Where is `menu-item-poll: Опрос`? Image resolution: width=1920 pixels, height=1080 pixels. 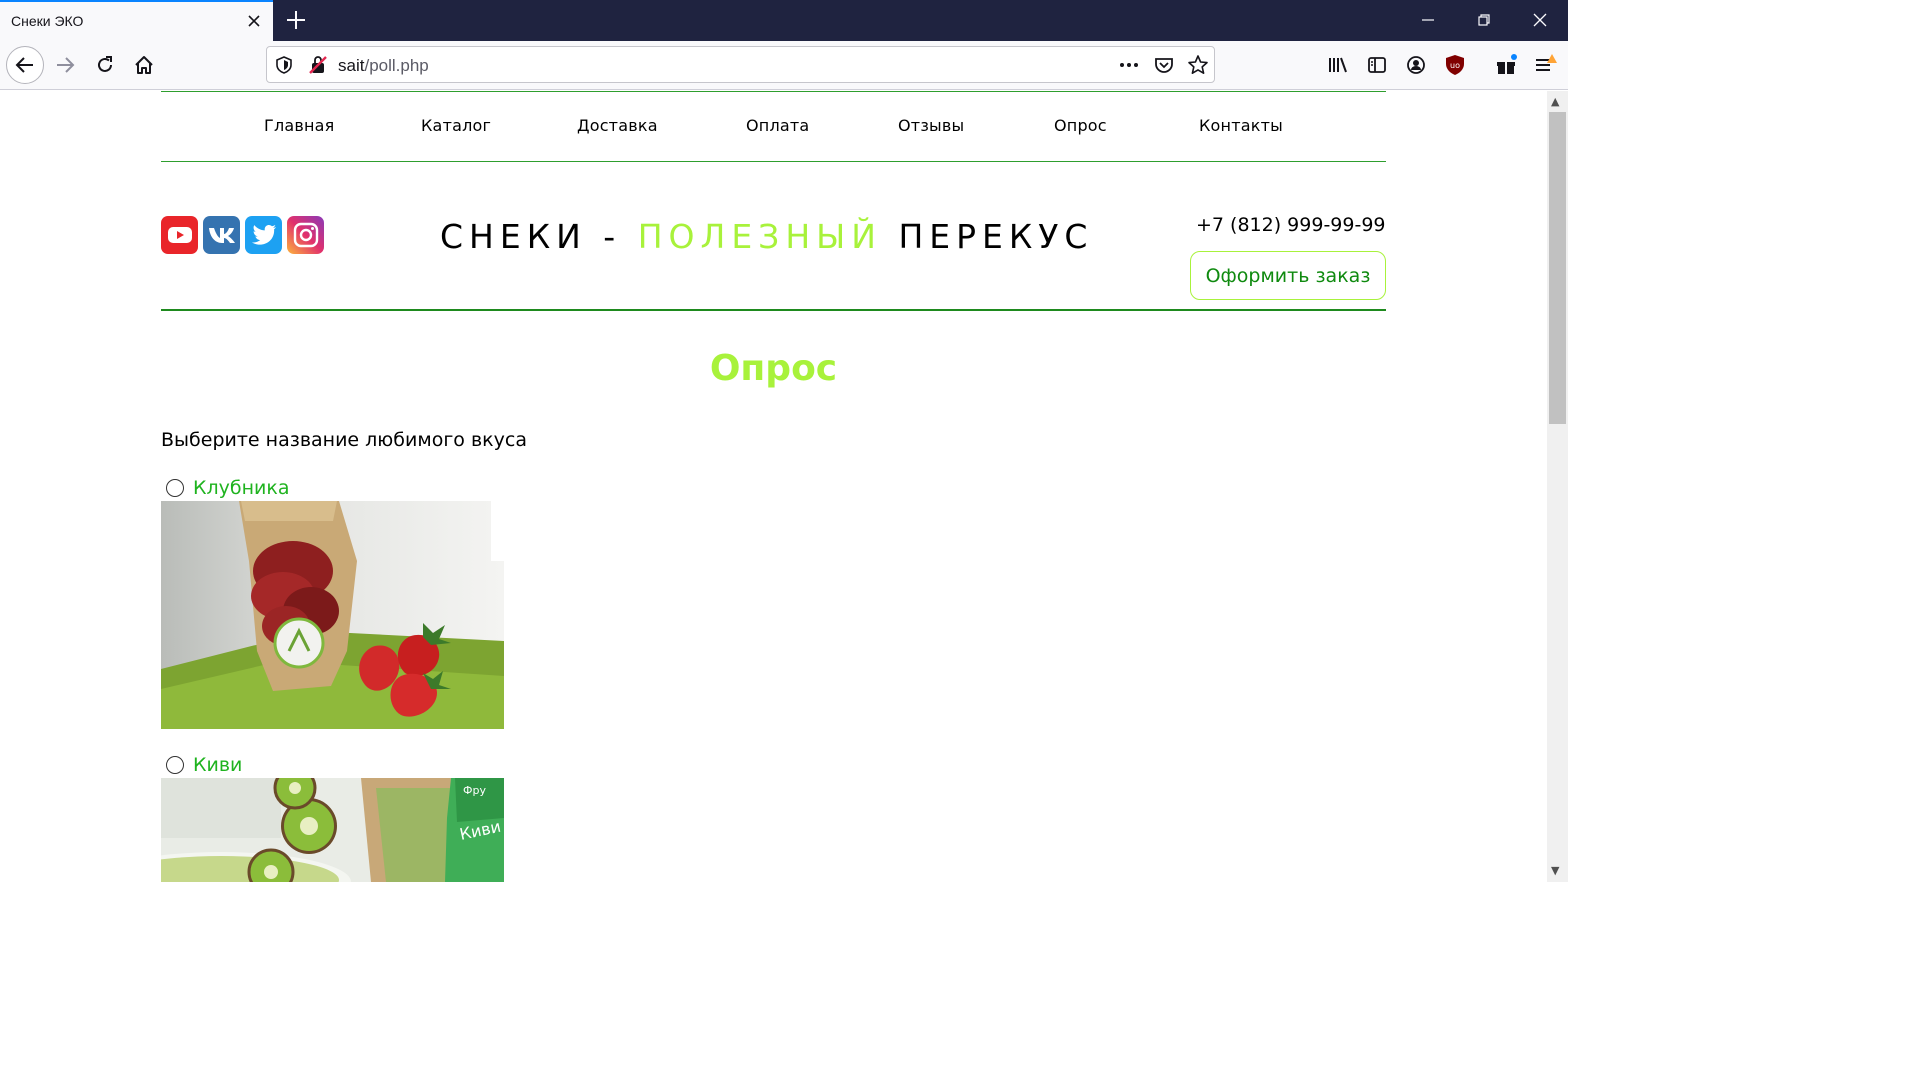
menu-item-poll: Опрос is located at coordinates (1080, 125).